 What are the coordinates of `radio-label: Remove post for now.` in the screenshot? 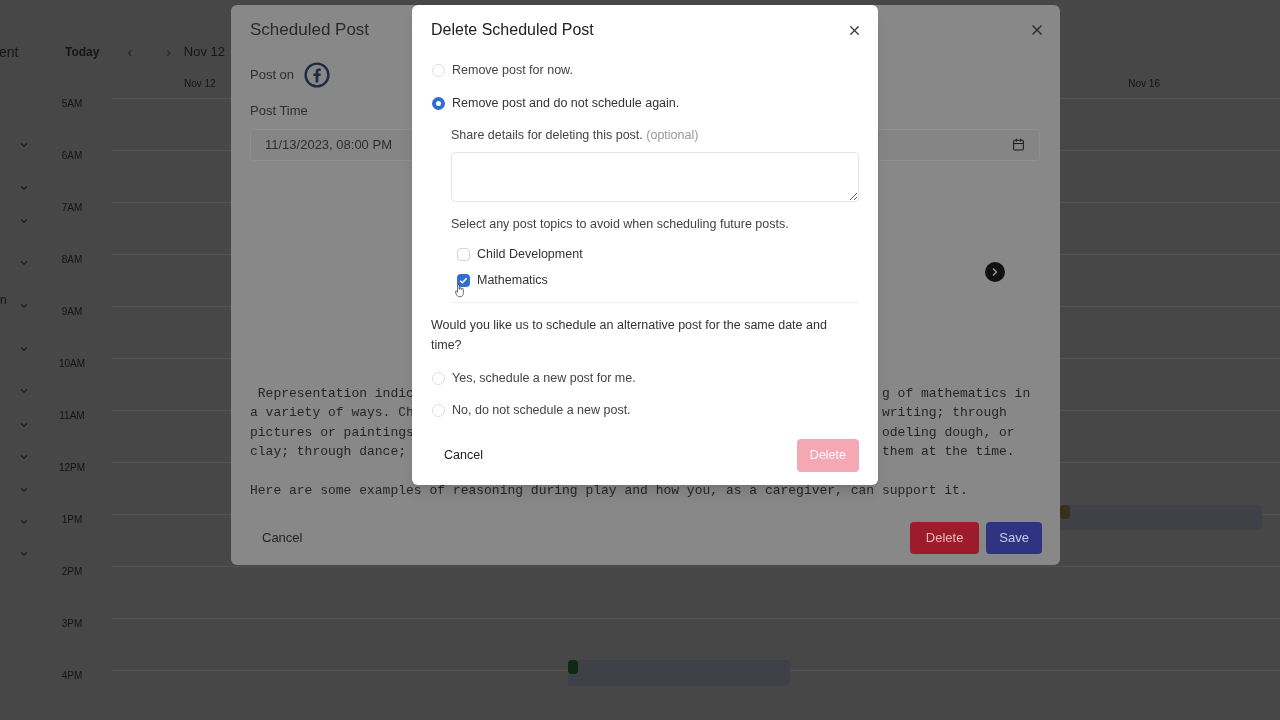 It's located at (512, 70).